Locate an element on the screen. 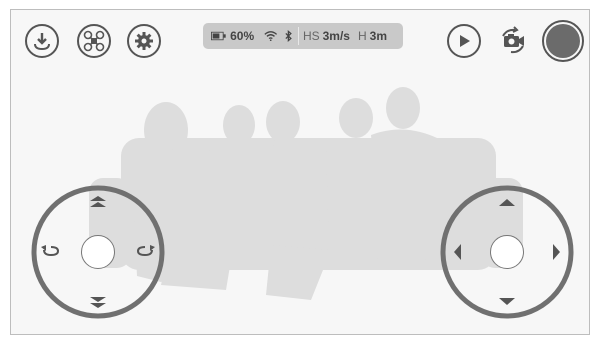 The width and height of the screenshot is (600, 344). left-joystick is located at coordinates (98, 252).